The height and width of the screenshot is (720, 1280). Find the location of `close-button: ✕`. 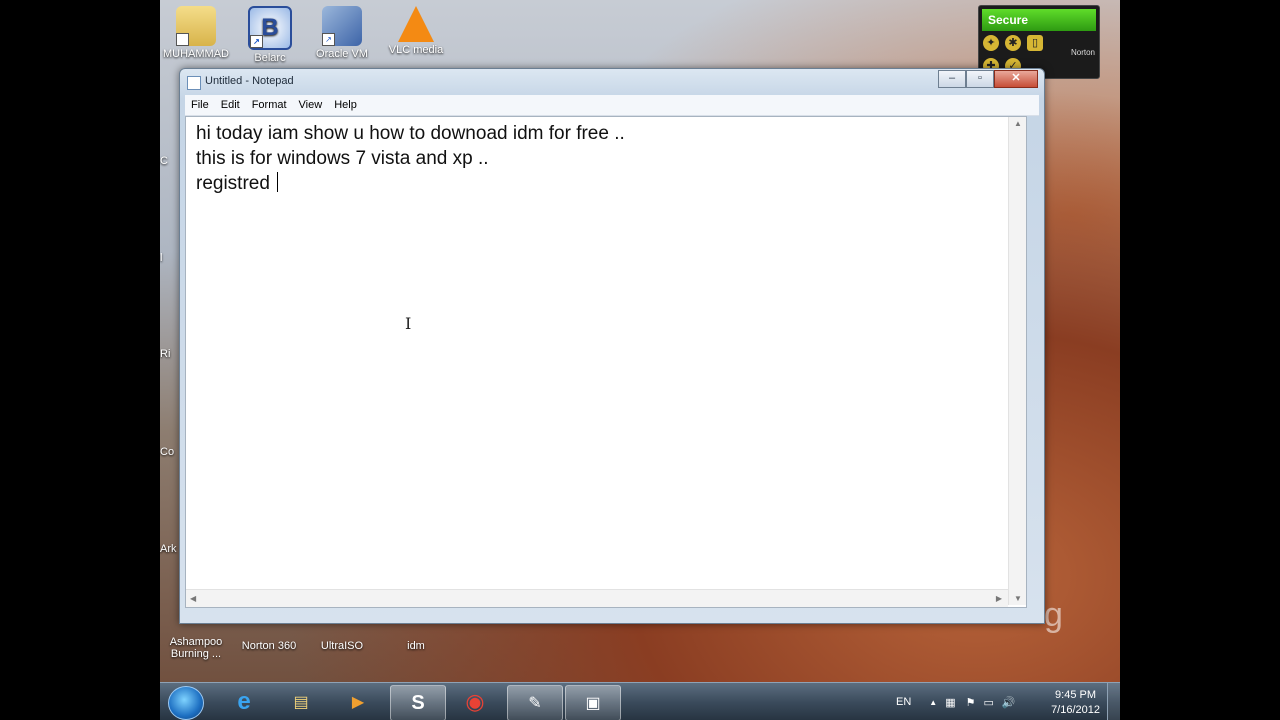

close-button: ✕ is located at coordinates (1016, 79).